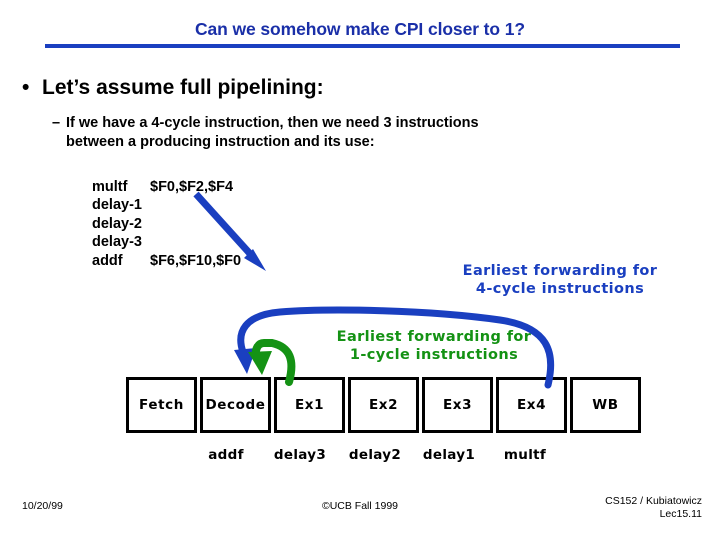 The width and height of the screenshot is (720, 540). I want to click on pipeline-stage-label: Ex1, so click(309, 405).